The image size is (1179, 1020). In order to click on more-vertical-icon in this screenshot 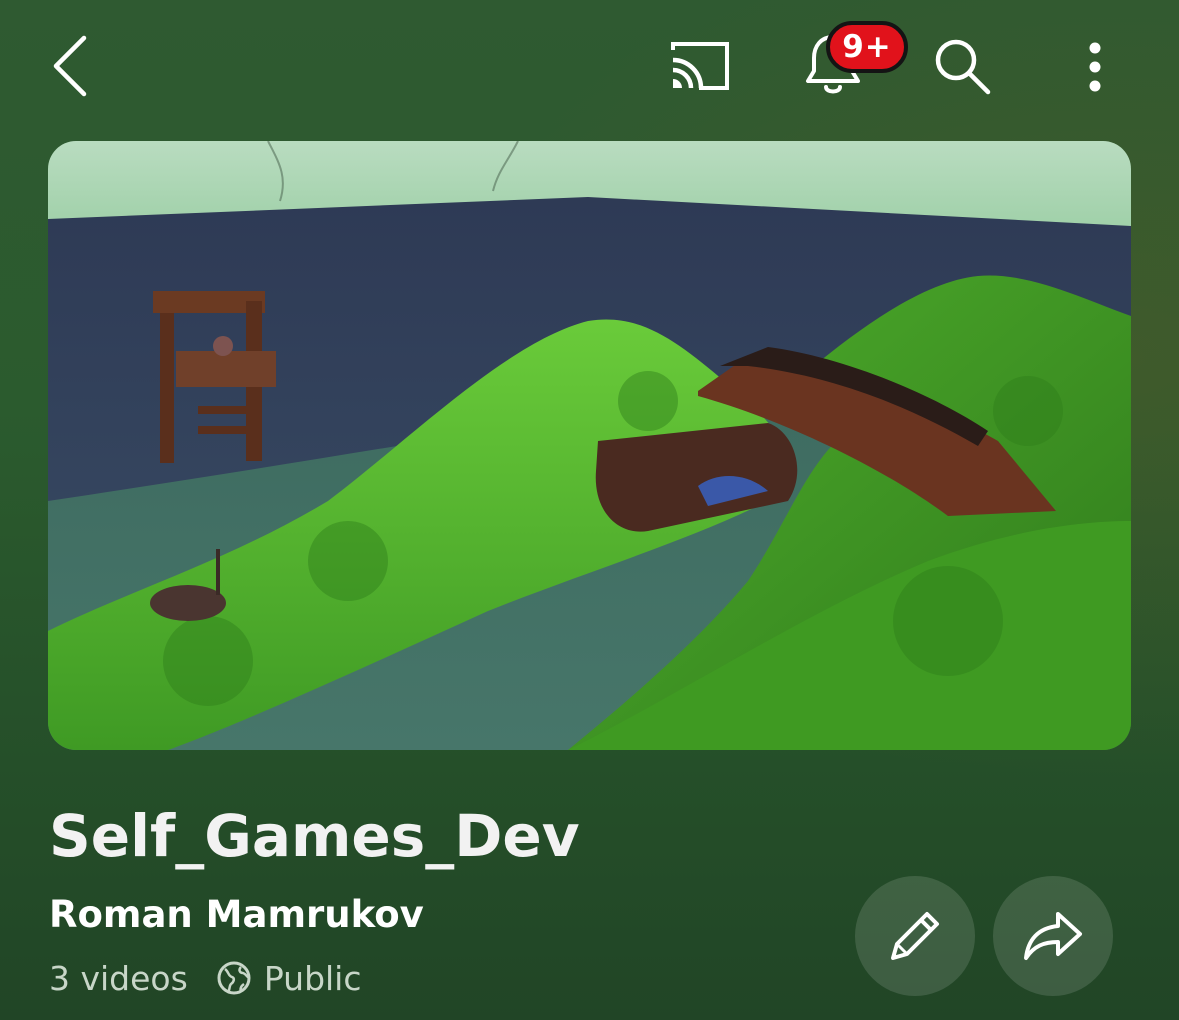, I will do `click(1095, 67)`.